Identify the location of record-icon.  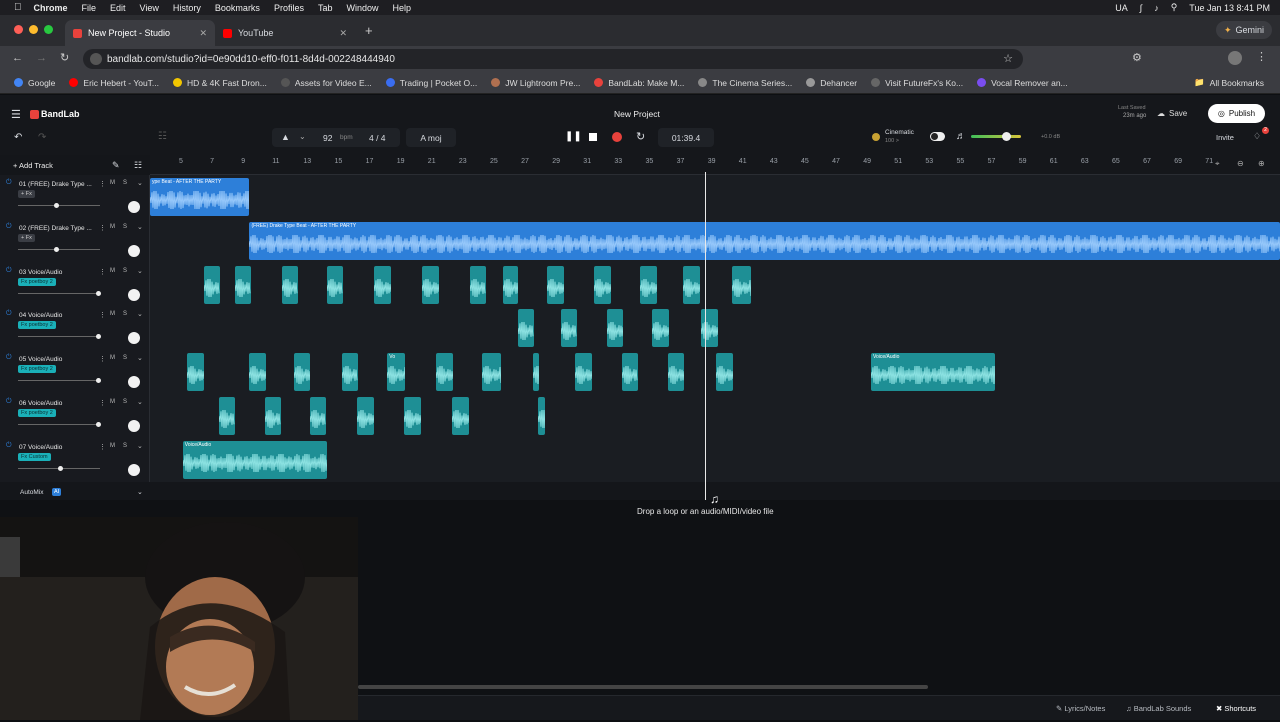
(617, 137).